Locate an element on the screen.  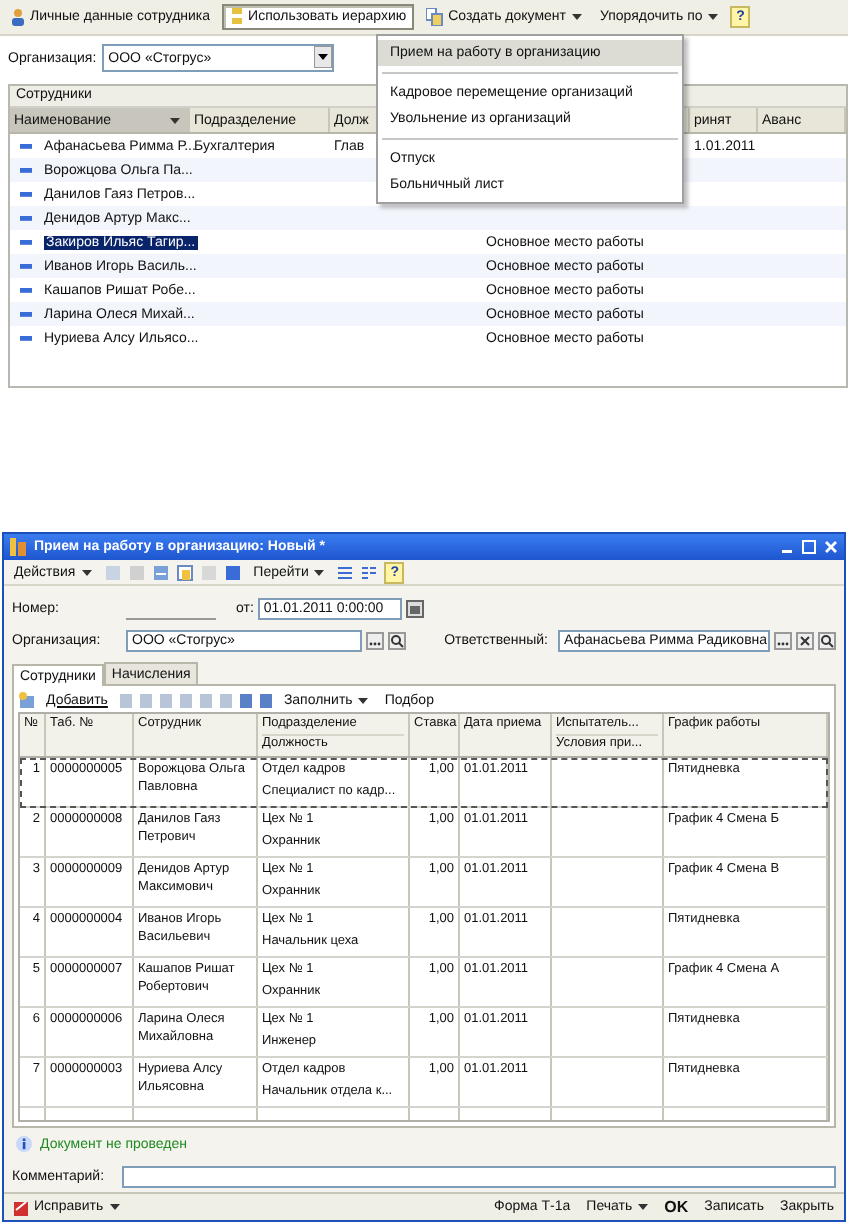
list-icon is located at coordinates (345, 572).